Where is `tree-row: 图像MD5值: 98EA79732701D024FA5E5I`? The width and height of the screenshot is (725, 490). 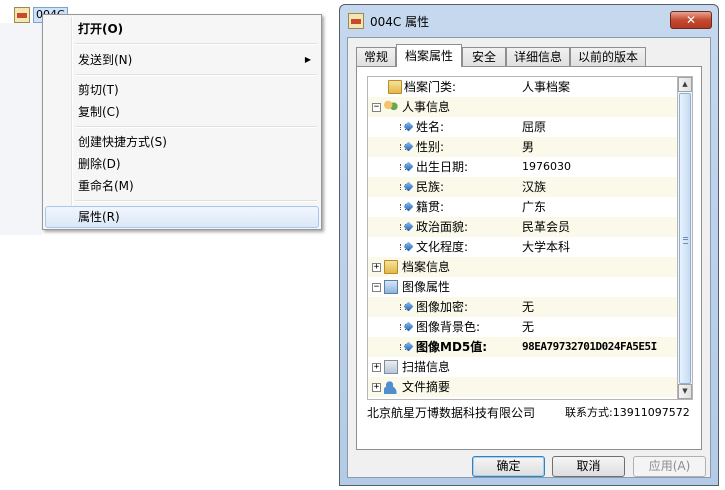
tree-row: 图像MD5值: 98EA79732701D024FA5E5I is located at coordinates (522, 347).